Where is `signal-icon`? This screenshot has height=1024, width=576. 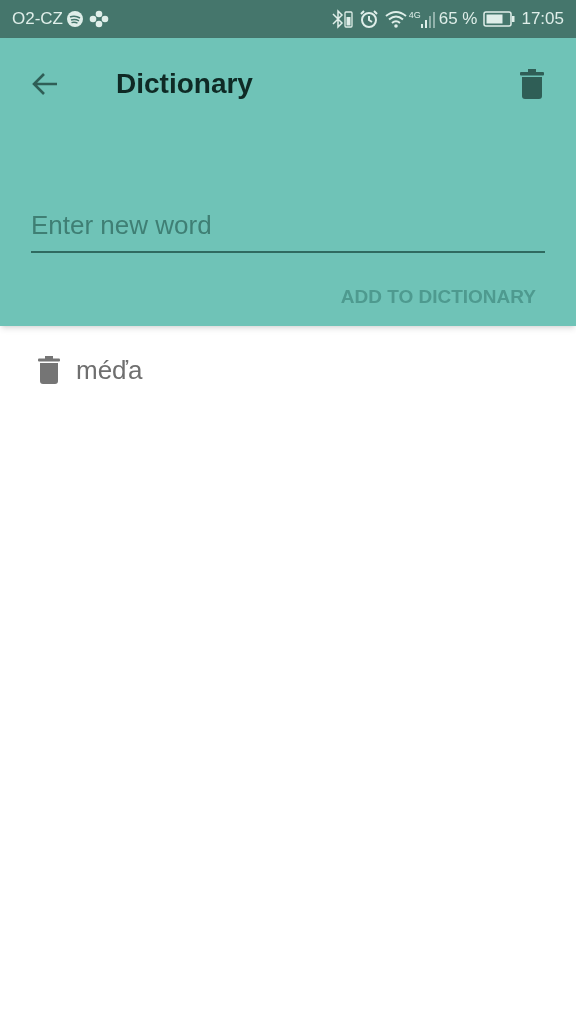 signal-icon is located at coordinates (427, 19).